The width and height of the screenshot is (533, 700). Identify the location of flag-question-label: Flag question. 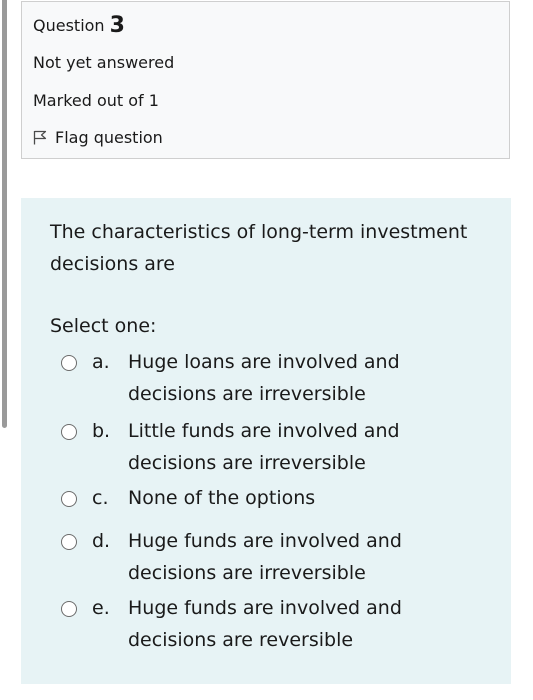
(109, 137).